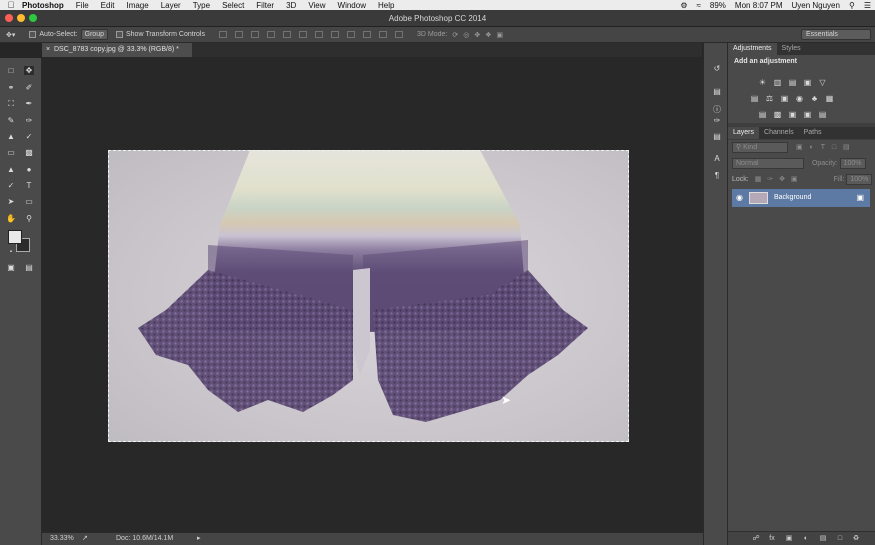 This screenshot has width=875, height=545. I want to click on document-tab: × DSC_8783 copy.jpg @ 33.3% (RGB/8) *, so click(117, 50).